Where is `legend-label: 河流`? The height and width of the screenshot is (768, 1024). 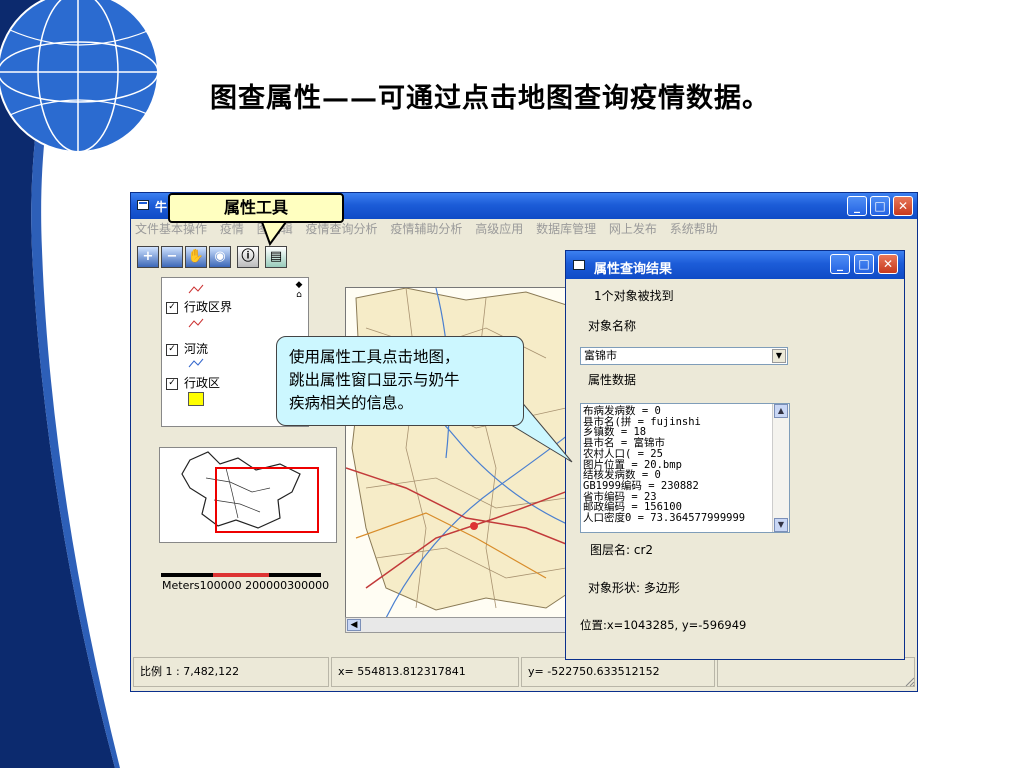 legend-label: 河流 is located at coordinates (196, 349).